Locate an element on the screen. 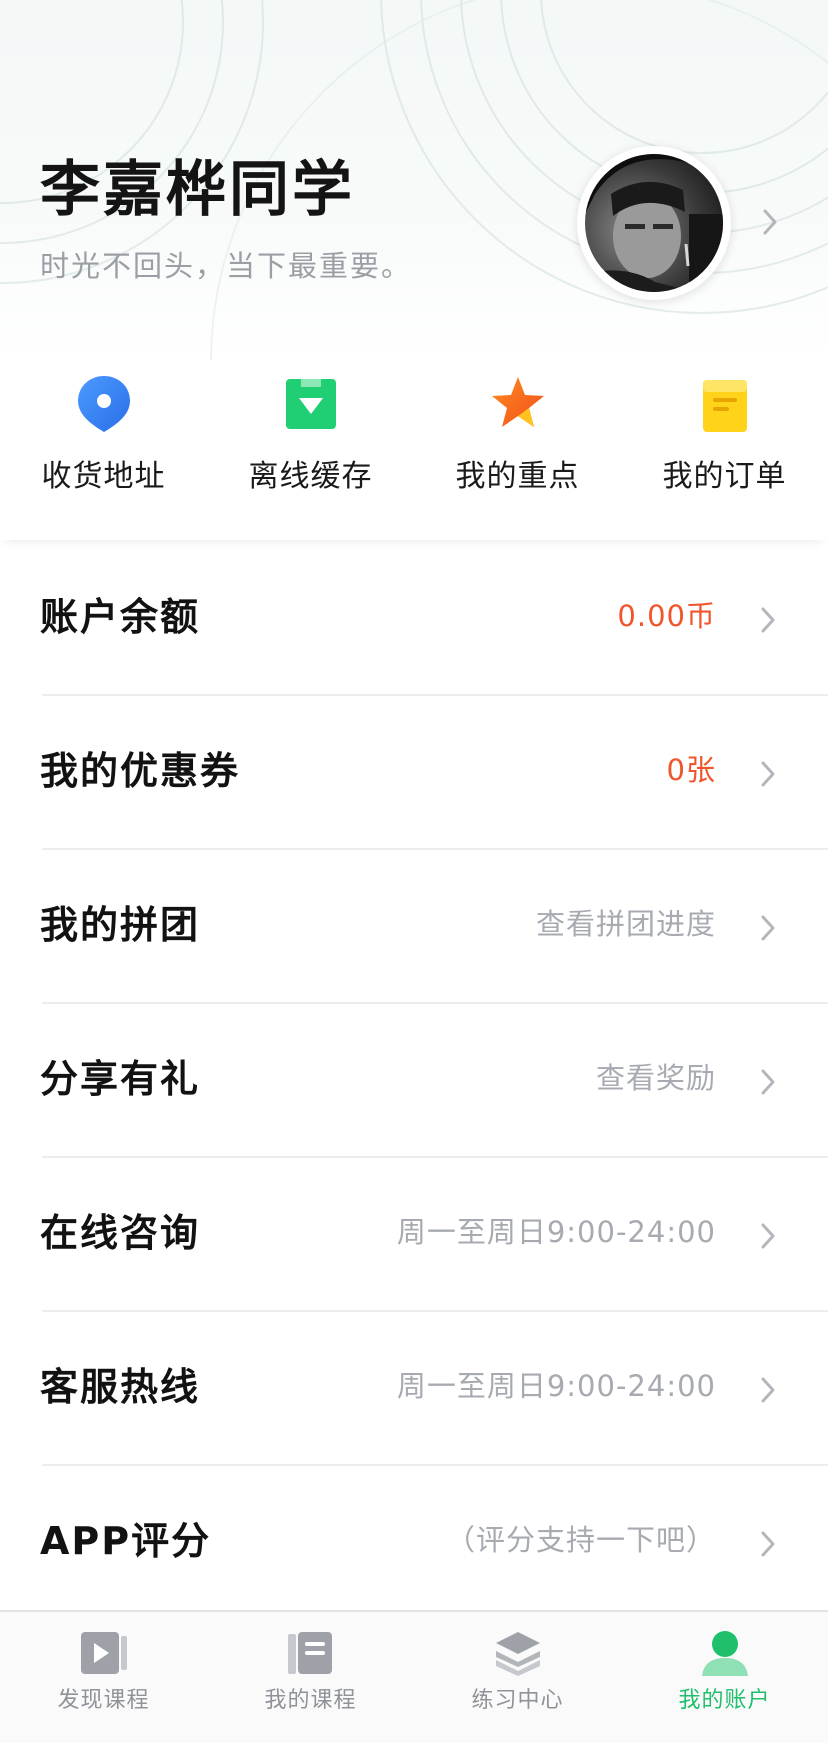 The image size is (828, 1743). menu-item-value: 查看奖励 is located at coordinates (655, 1078).